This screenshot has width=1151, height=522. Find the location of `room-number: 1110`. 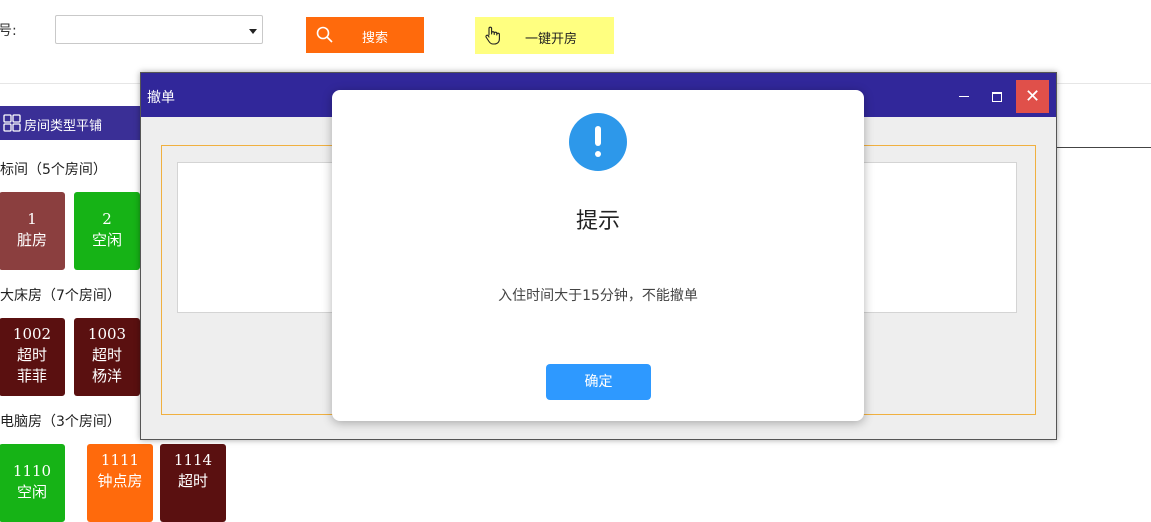

room-number: 1110 is located at coordinates (32, 471).